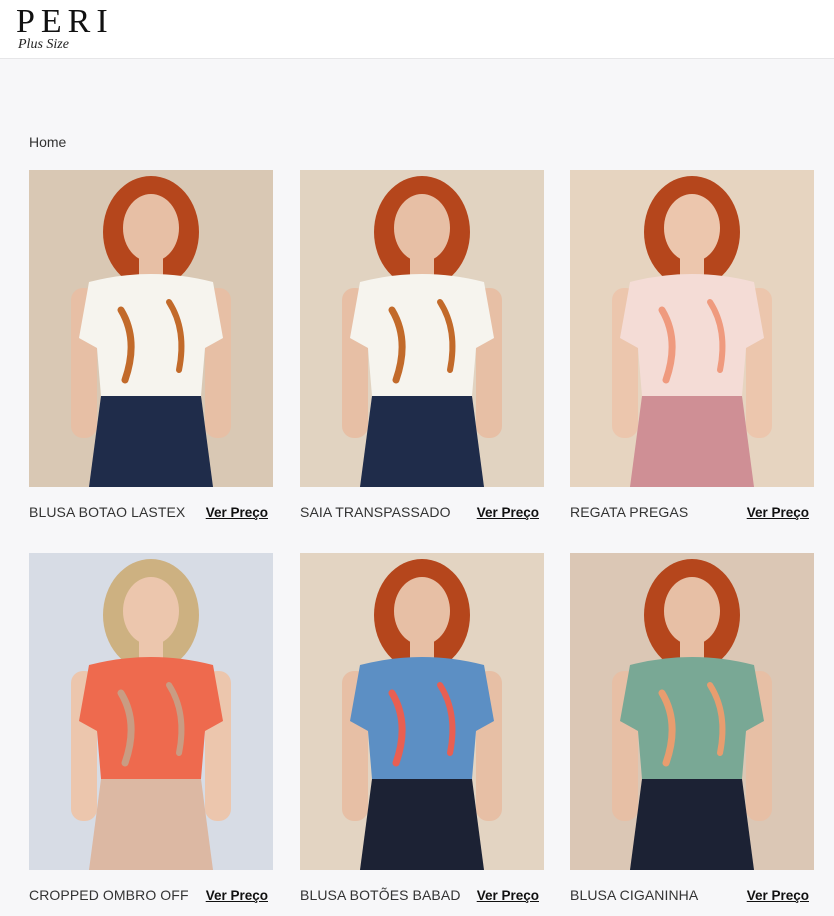  Describe the element at coordinates (109, 895) in the screenshot. I see `product-name: CROPPED OMBRO OFF` at that location.